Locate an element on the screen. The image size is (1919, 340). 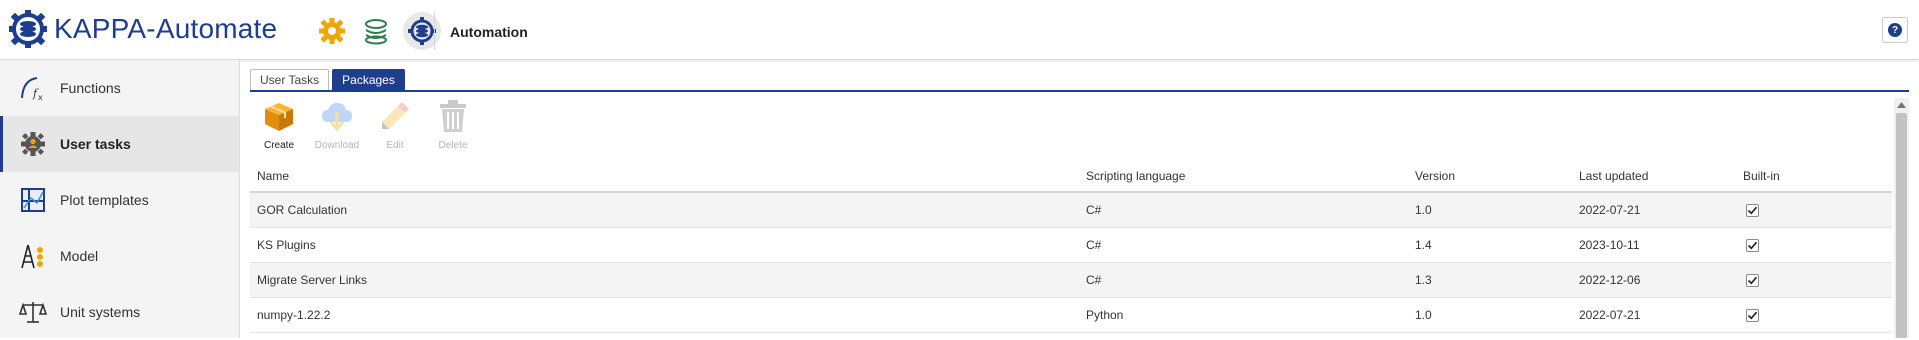
scrollbar-thumb is located at coordinates (1901, 225).